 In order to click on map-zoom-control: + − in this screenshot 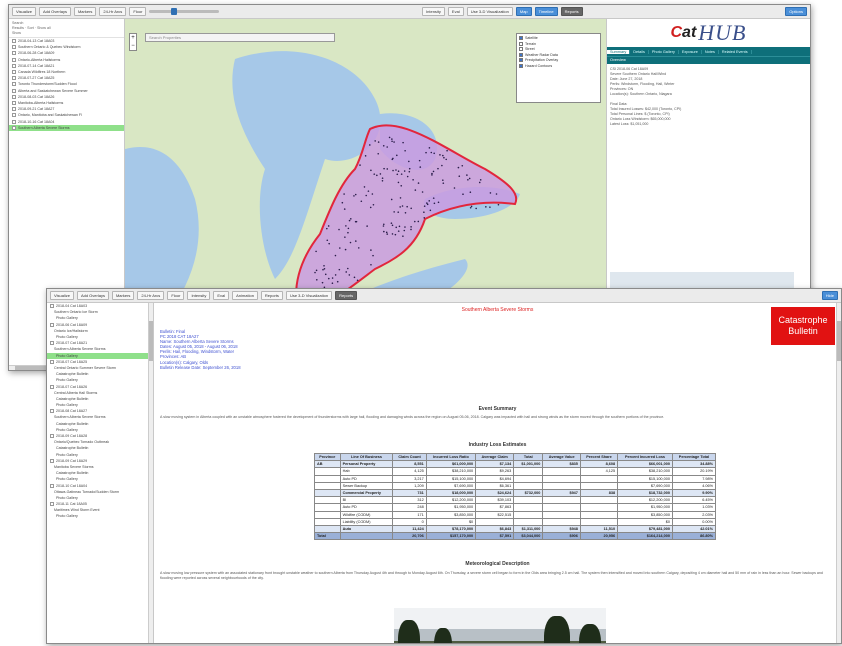, I will do `click(133, 42)`.